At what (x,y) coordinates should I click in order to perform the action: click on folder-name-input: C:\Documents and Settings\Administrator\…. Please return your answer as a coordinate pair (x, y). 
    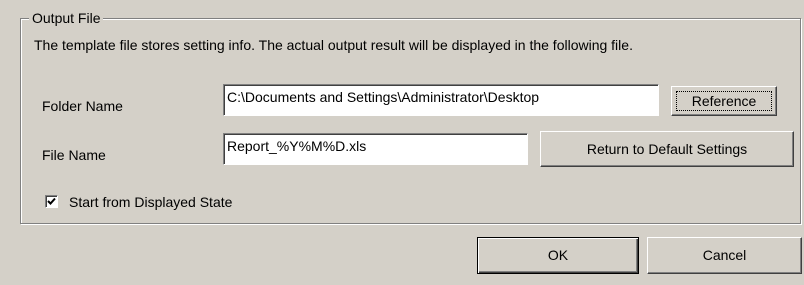
    Looking at the image, I should click on (441, 100).